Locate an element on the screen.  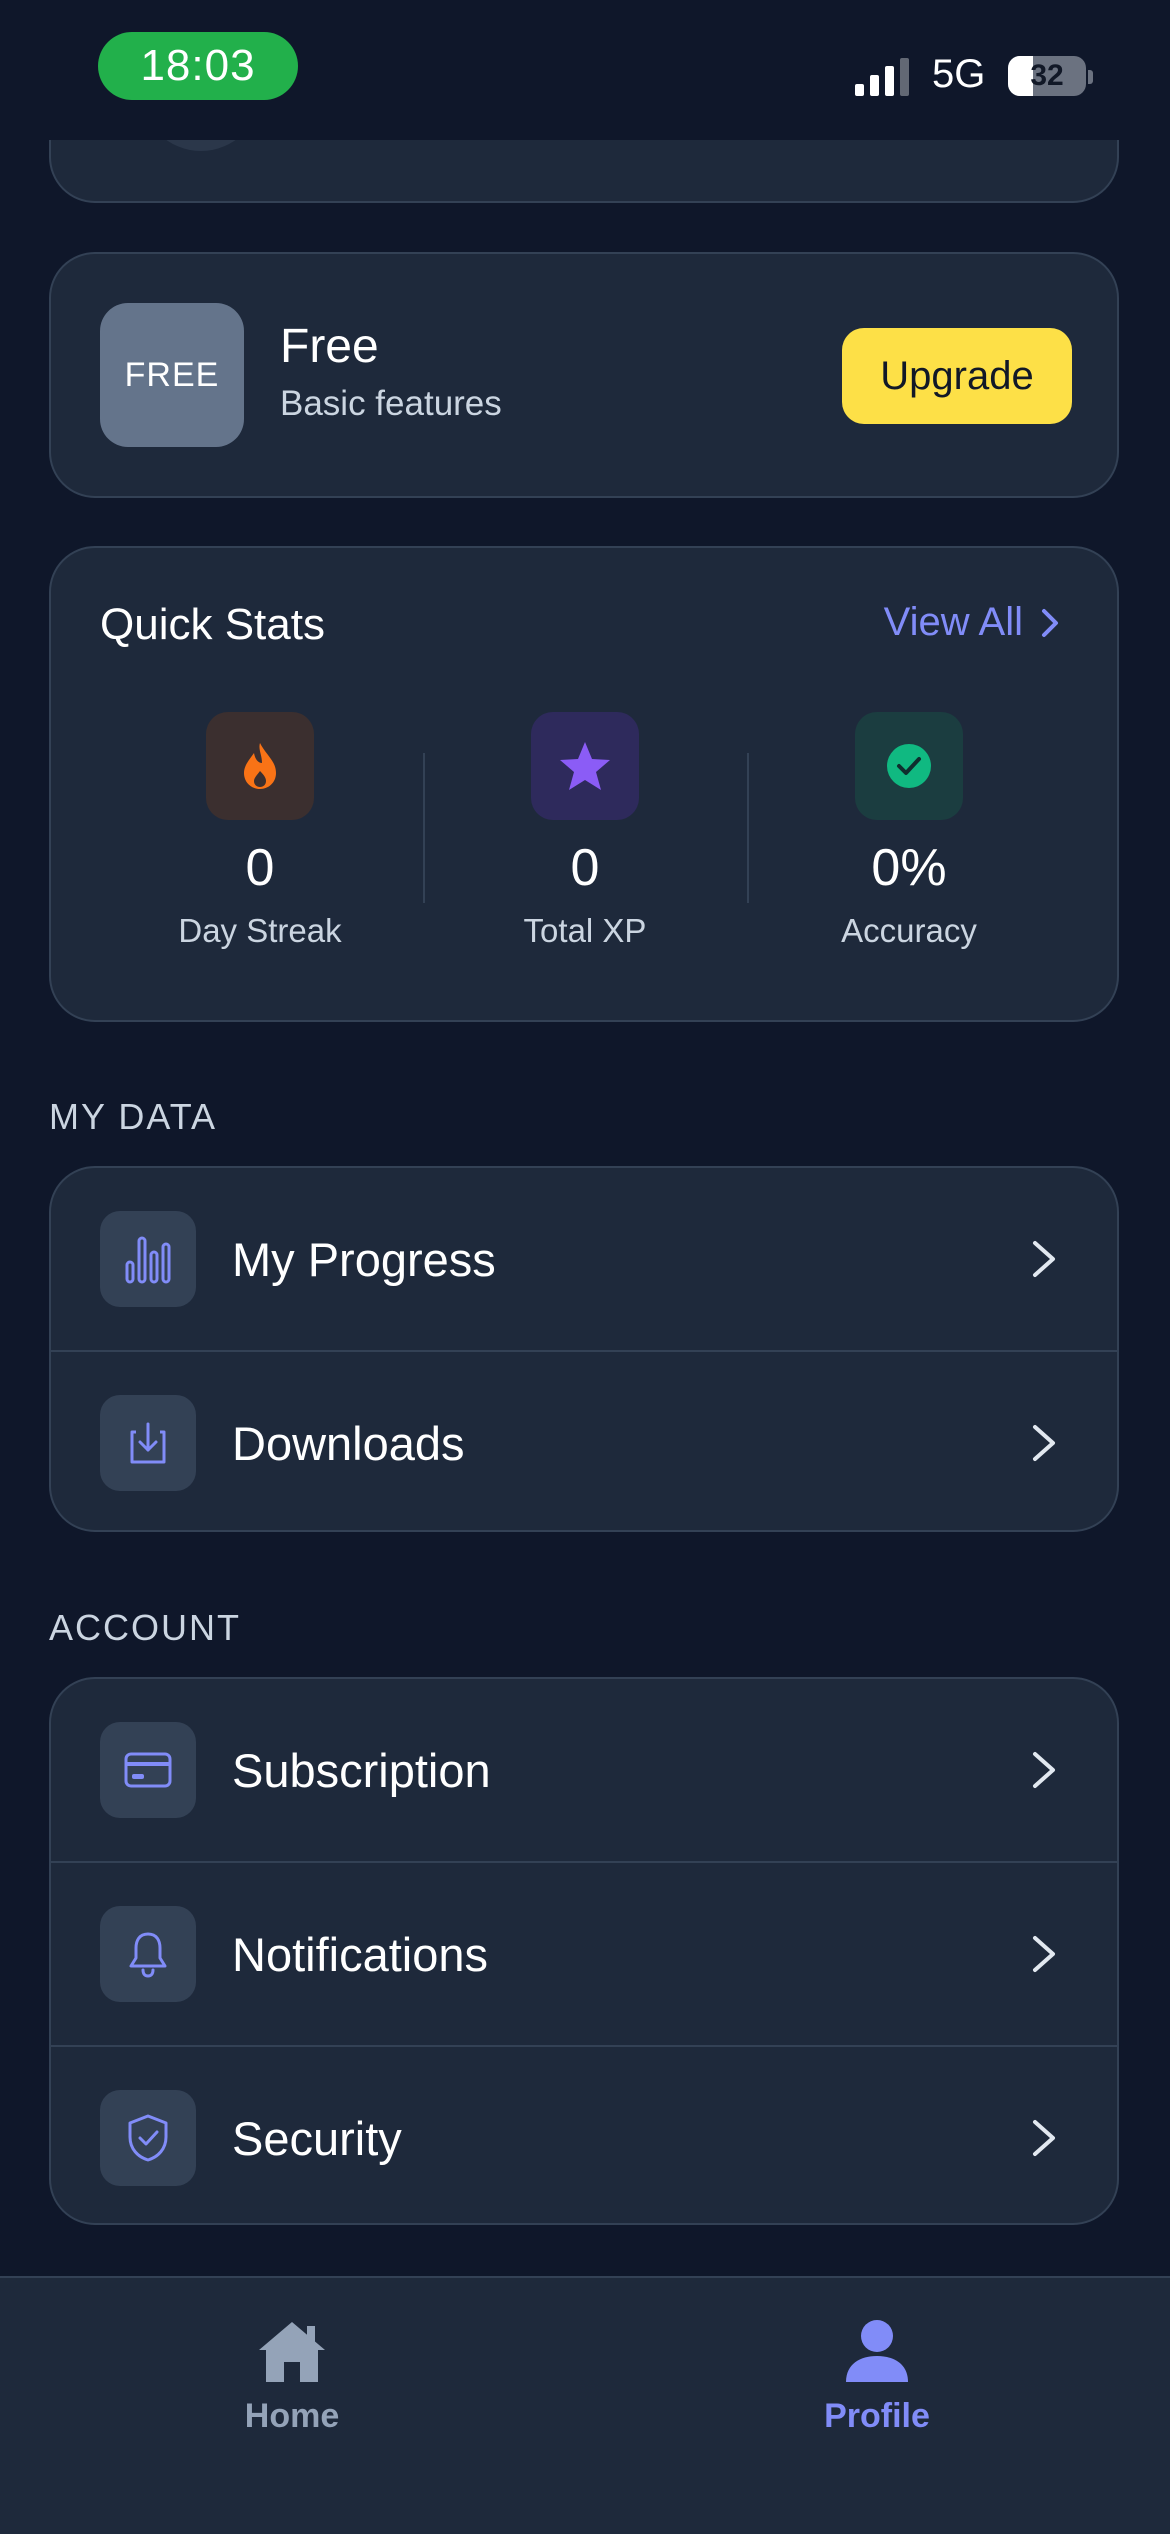
stat-label: Accuracy is located at coordinates (909, 930).